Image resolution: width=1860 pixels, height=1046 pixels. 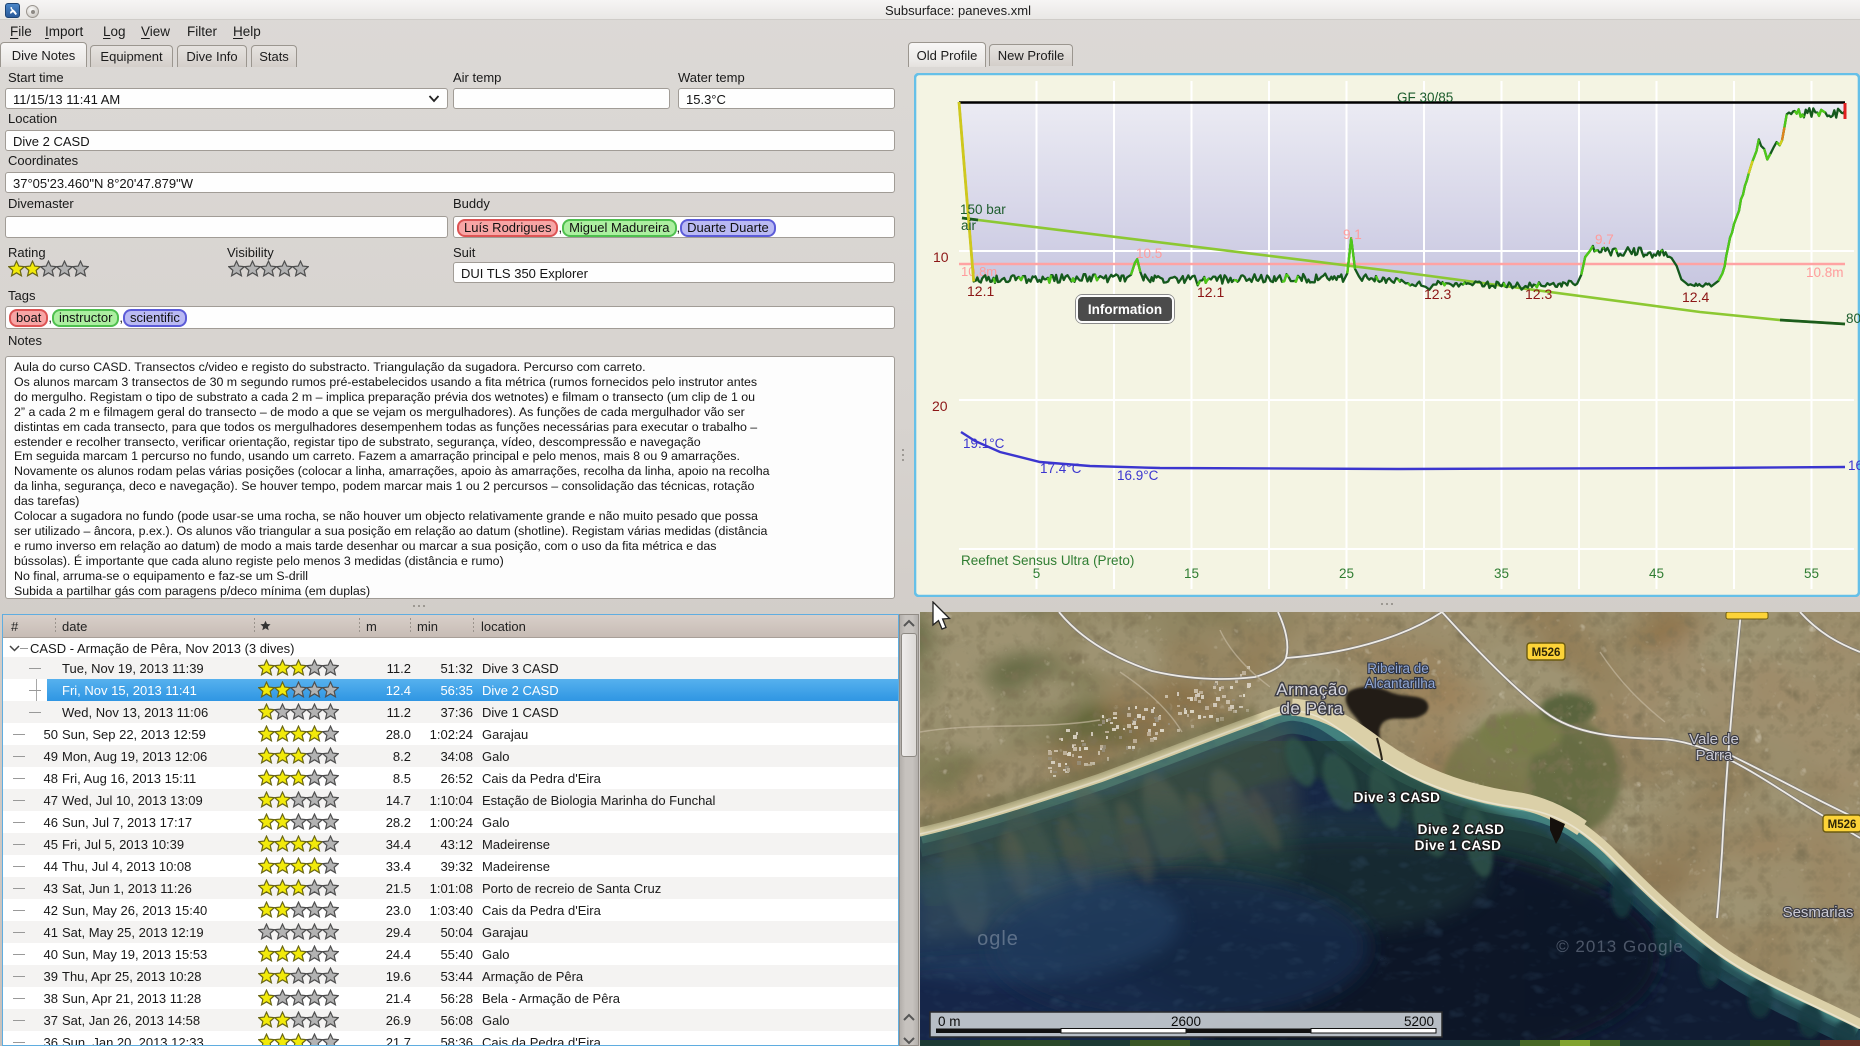 I want to click on svg-text: 25, so click(x=1346, y=573).